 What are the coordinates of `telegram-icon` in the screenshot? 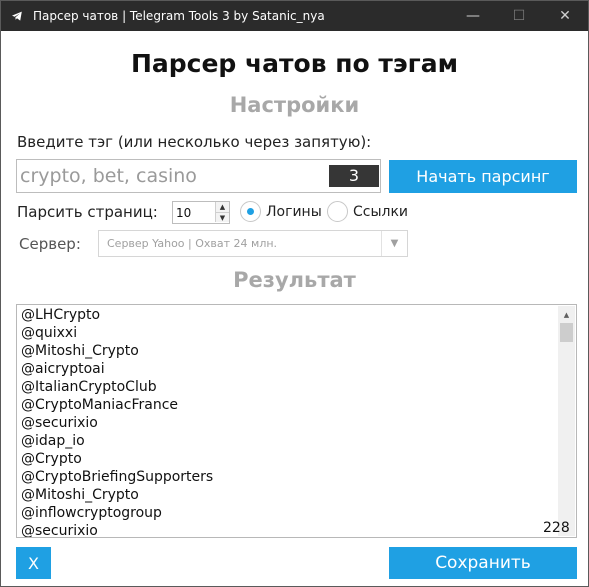 It's located at (17, 16).